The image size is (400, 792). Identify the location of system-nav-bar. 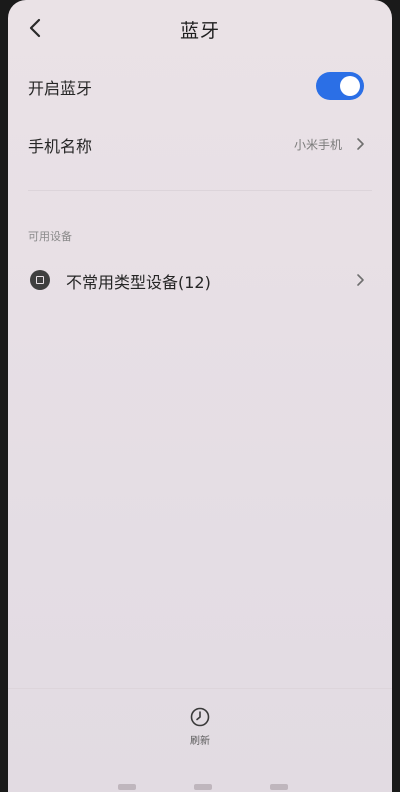
(200, 785).